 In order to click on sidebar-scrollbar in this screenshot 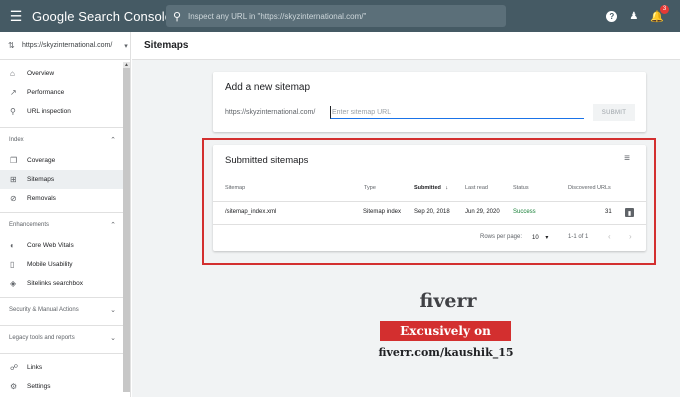, I will do `click(126, 227)`.